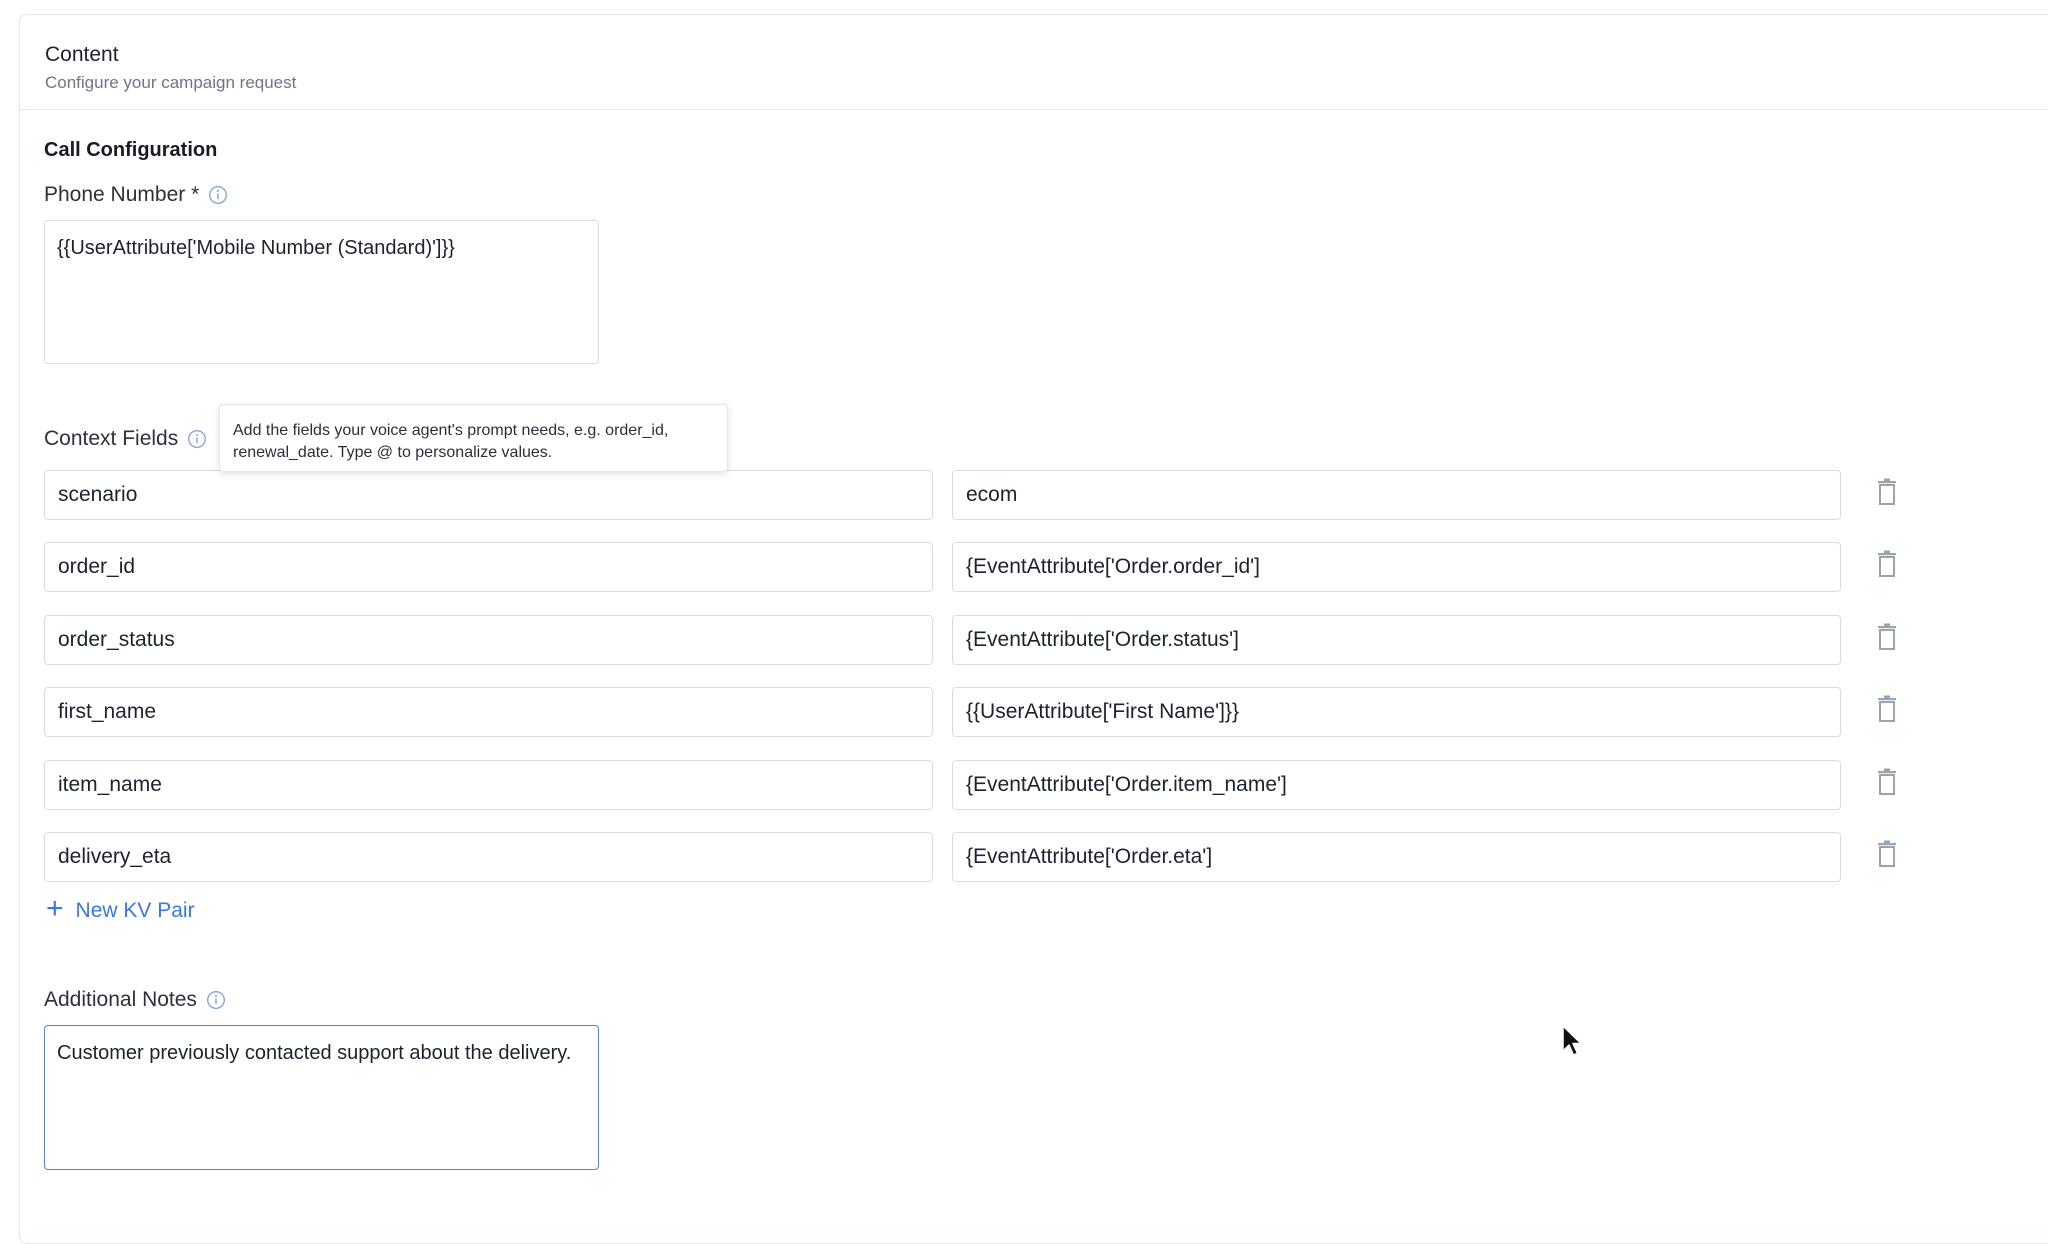  What do you see at coordinates (135, 910) in the screenshot?
I see `new-kv-pair-label: New KV Pair` at bounding box center [135, 910].